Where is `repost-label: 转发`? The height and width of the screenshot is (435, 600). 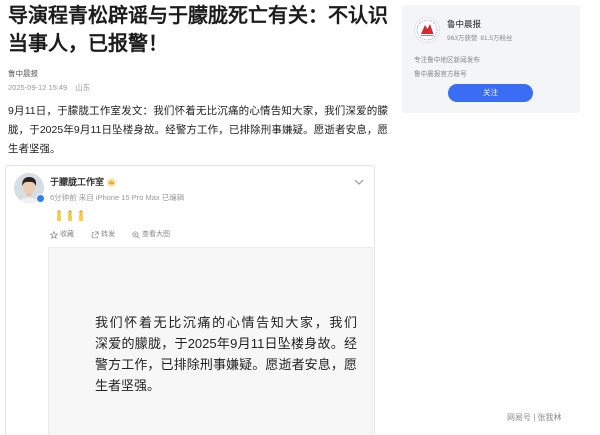
repost-label: 转发 is located at coordinates (108, 234).